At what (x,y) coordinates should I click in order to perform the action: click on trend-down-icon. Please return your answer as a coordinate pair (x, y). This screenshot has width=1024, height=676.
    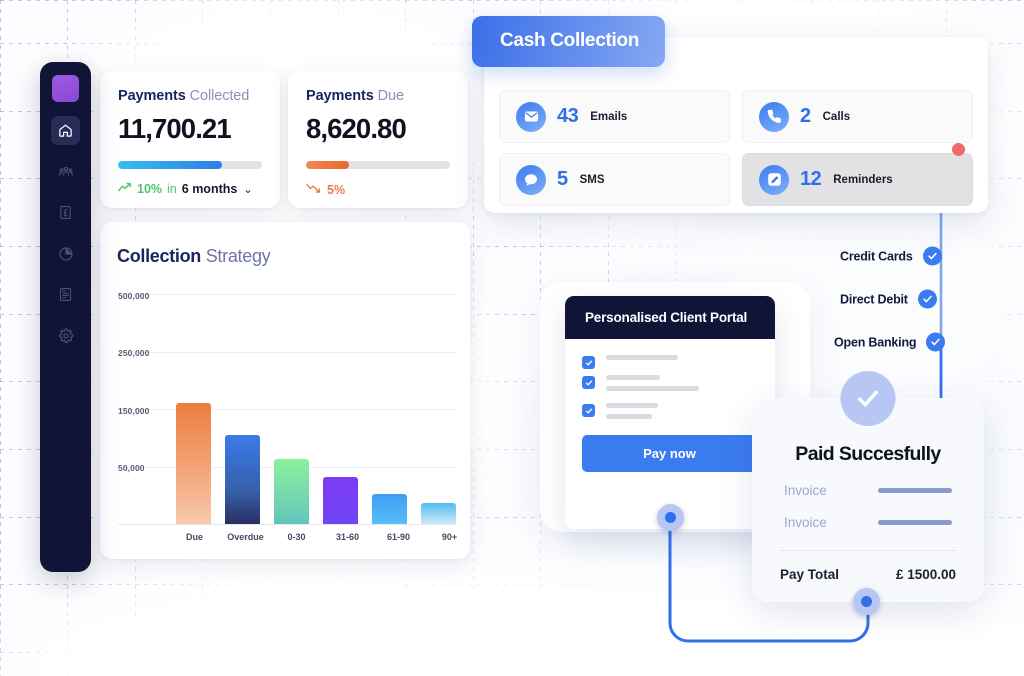
    Looking at the image, I should click on (314, 189).